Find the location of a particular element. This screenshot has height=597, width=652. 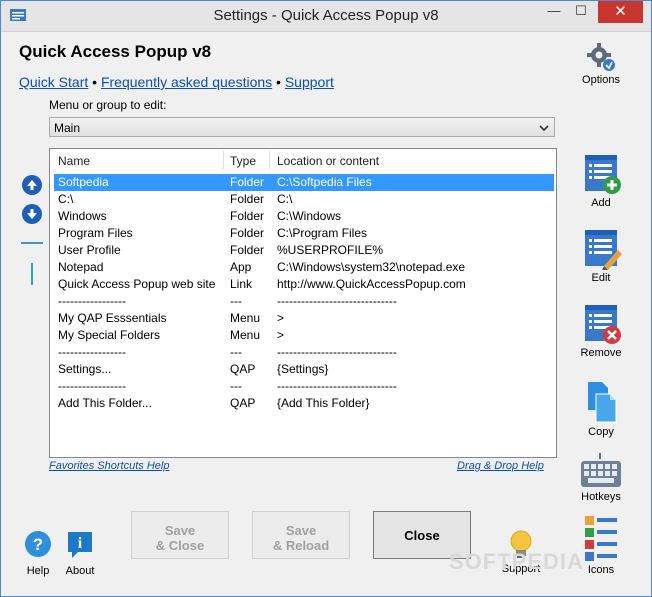

list-row: My Special Folders Menu > is located at coordinates (304, 335).